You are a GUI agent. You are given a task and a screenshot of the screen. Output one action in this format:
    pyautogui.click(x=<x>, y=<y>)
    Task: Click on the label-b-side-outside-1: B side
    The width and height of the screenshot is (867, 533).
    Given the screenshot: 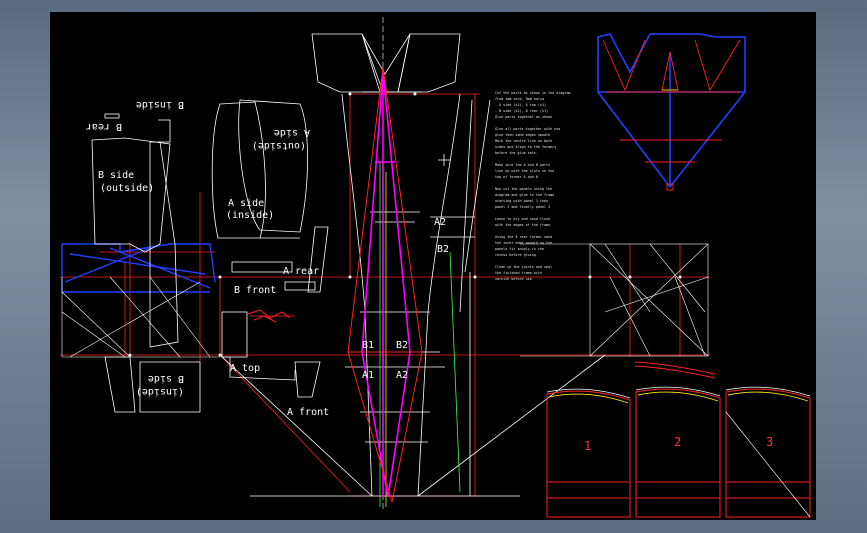 What is the action you would take?
    pyautogui.click(x=116, y=175)
    